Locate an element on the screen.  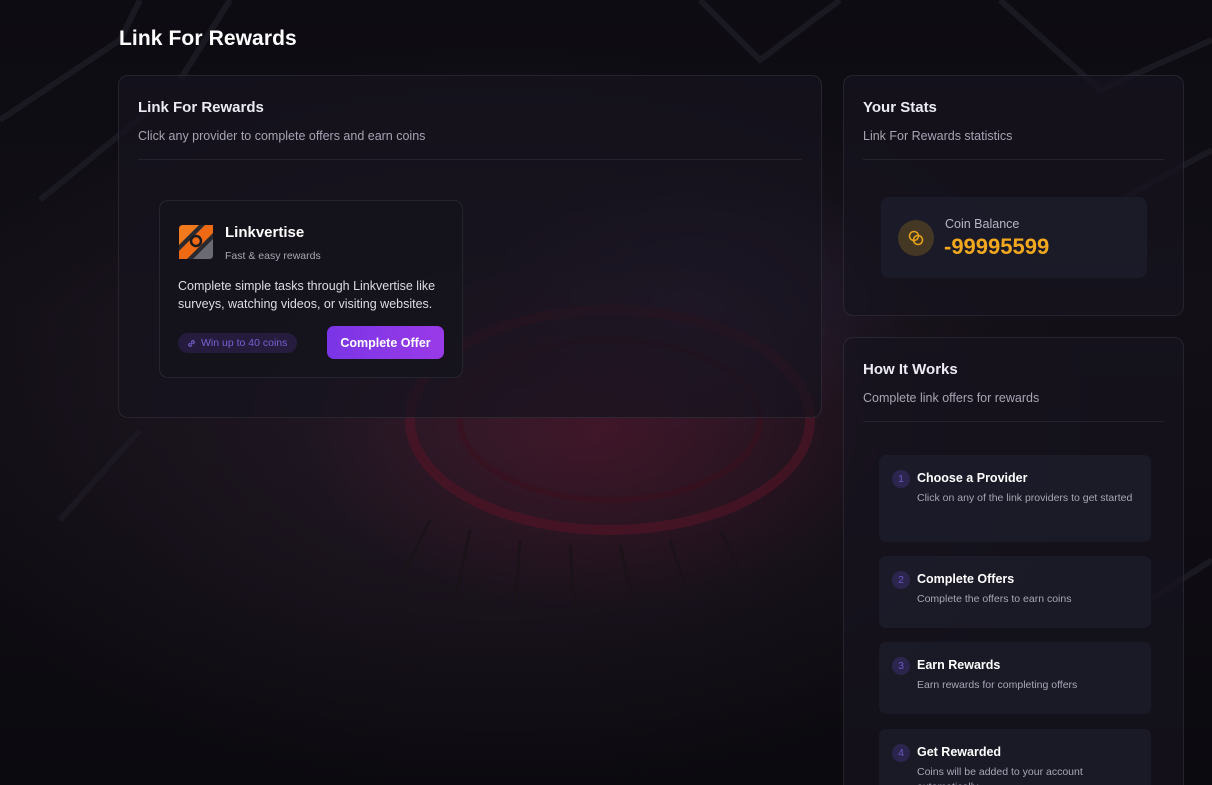
page-title: Link For Rewards is located at coordinates (208, 38).